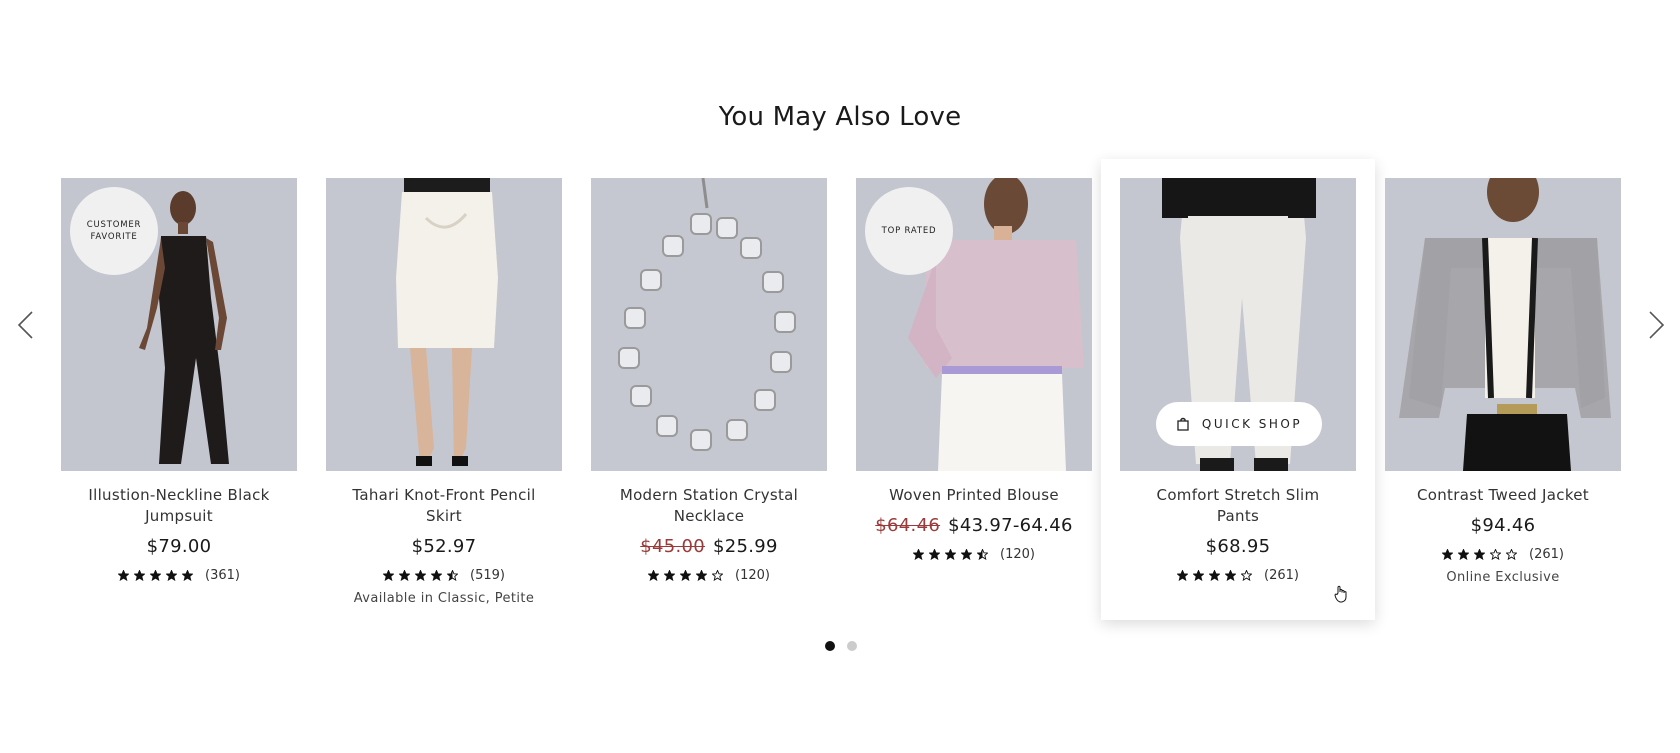  I want to click on original-price: $64.46, so click(908, 525).